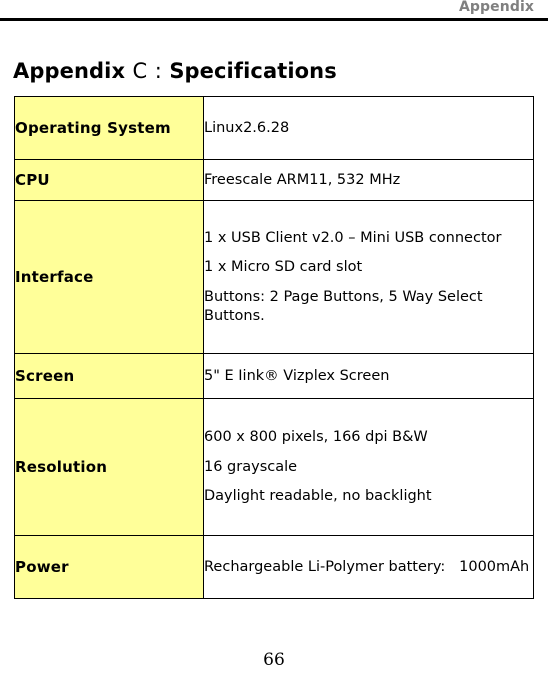 This screenshot has width=548, height=676. Describe the element at coordinates (109, 467) in the screenshot. I see `spec-label-resolution: Resolution` at that location.